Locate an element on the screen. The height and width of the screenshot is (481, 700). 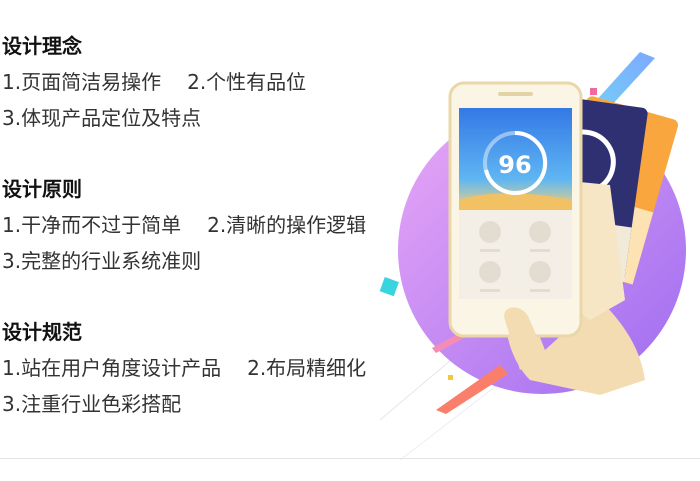
phone-speaker is located at coordinates (515, 94).